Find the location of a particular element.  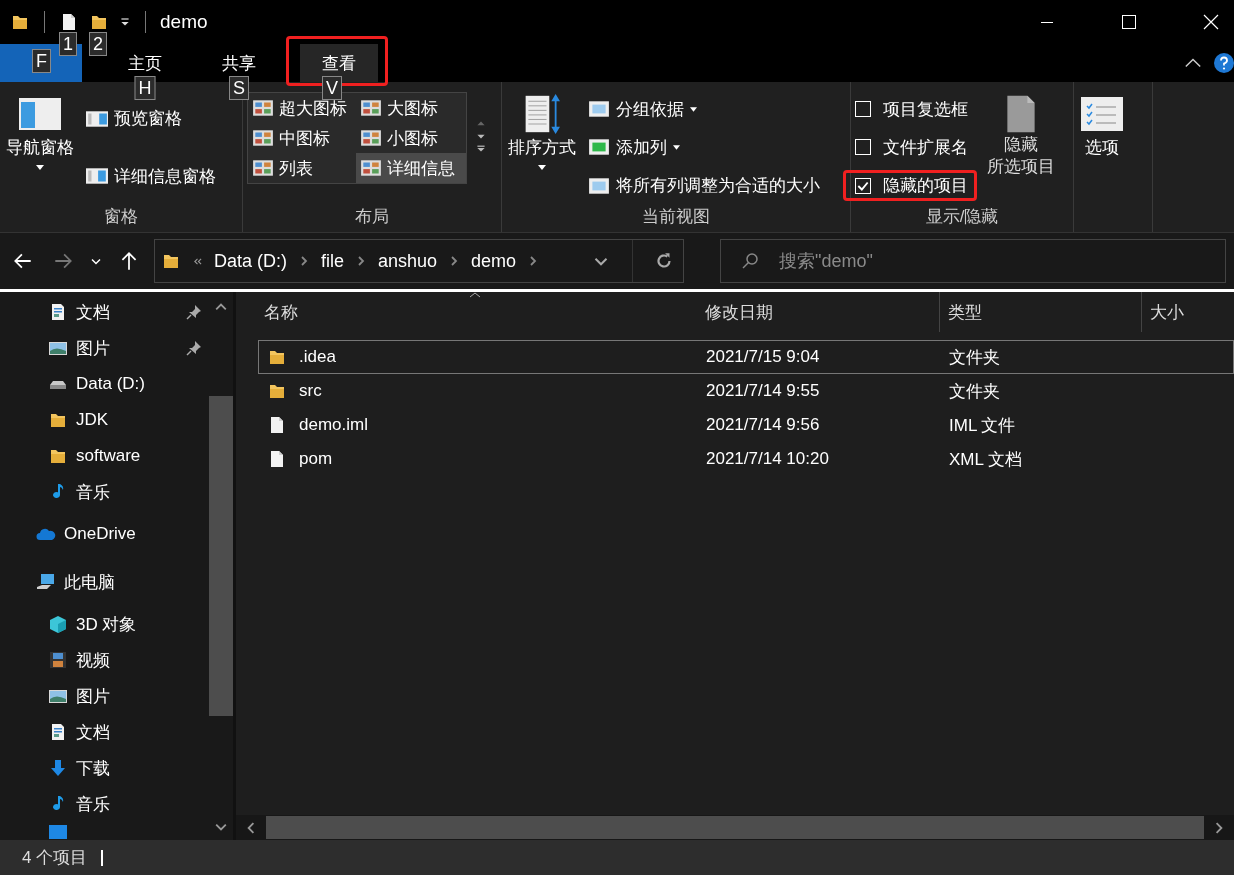

download-arrow-icon is located at coordinates (58, 768).